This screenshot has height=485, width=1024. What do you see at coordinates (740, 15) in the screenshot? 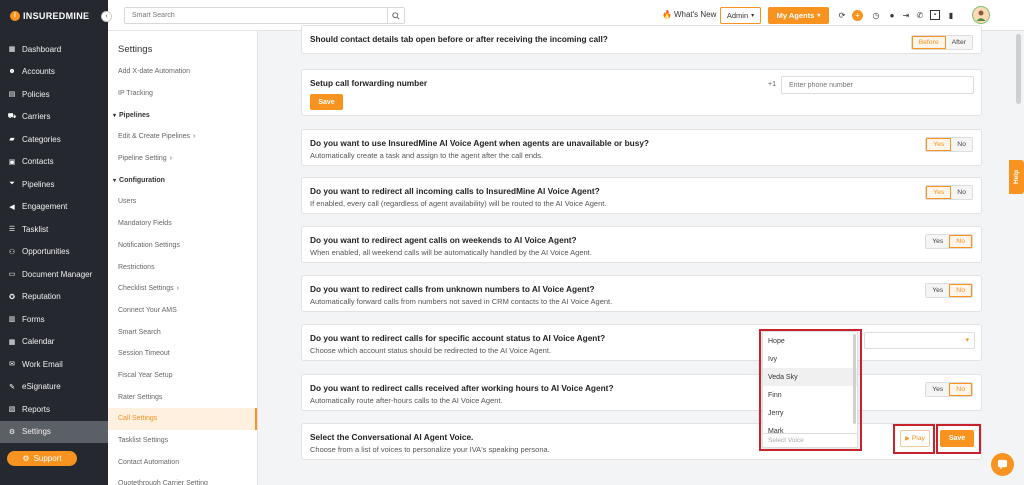
I see `admin-dropdown: Admin ▾` at bounding box center [740, 15].